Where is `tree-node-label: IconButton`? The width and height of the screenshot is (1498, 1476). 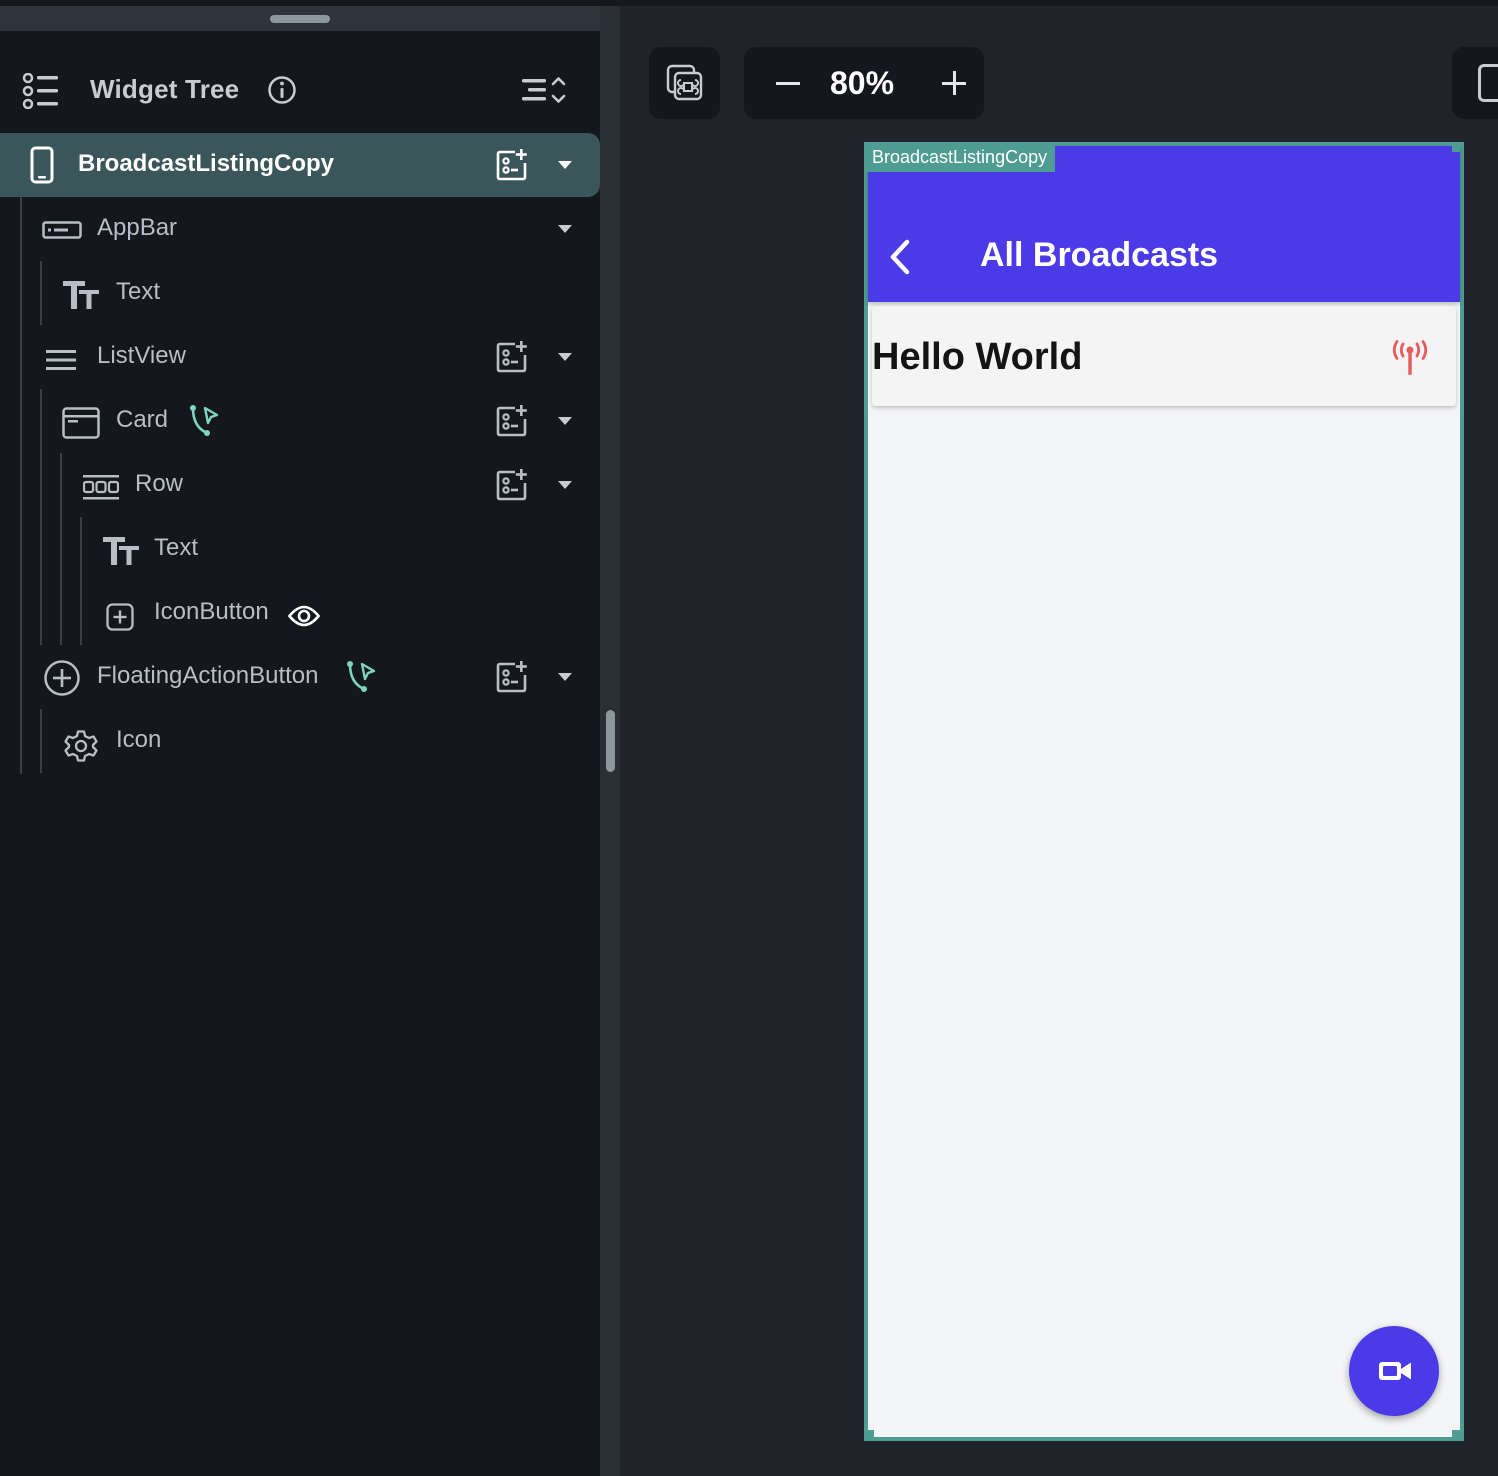
tree-node-label: IconButton is located at coordinates (211, 611).